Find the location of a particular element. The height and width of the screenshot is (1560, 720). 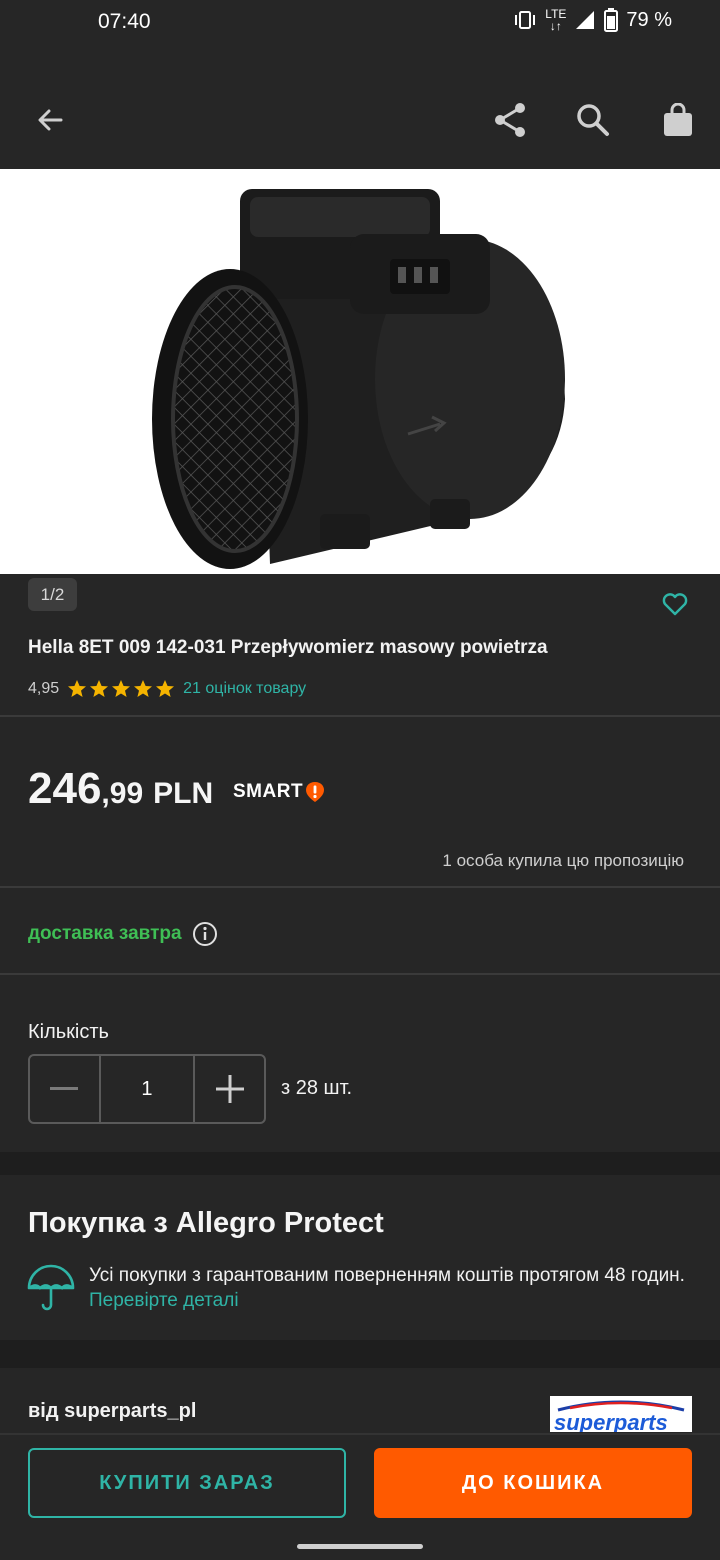

rating-row: 4,95 21 оцінок товару is located at coordinates (167, 689).